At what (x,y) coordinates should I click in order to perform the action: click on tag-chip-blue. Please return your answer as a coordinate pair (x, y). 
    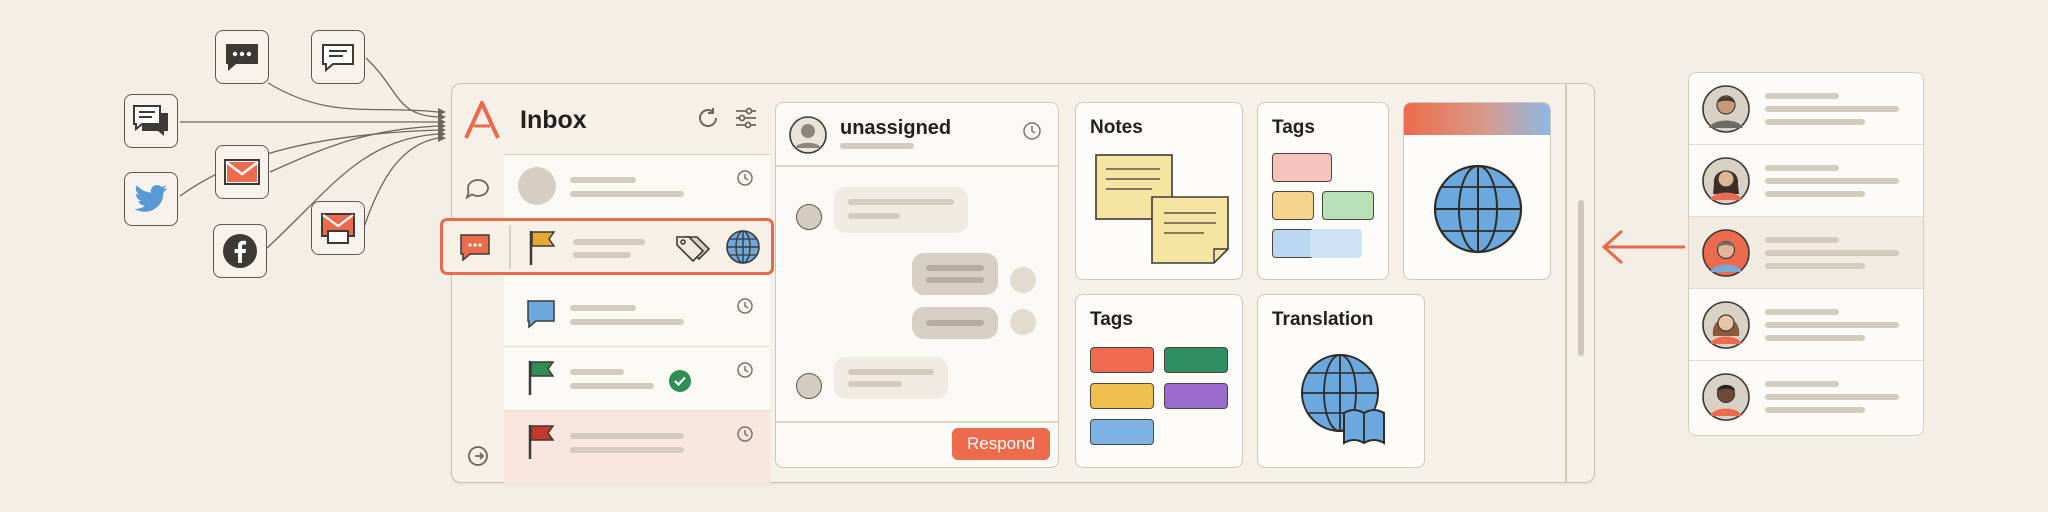
    Looking at the image, I should click on (1122, 432).